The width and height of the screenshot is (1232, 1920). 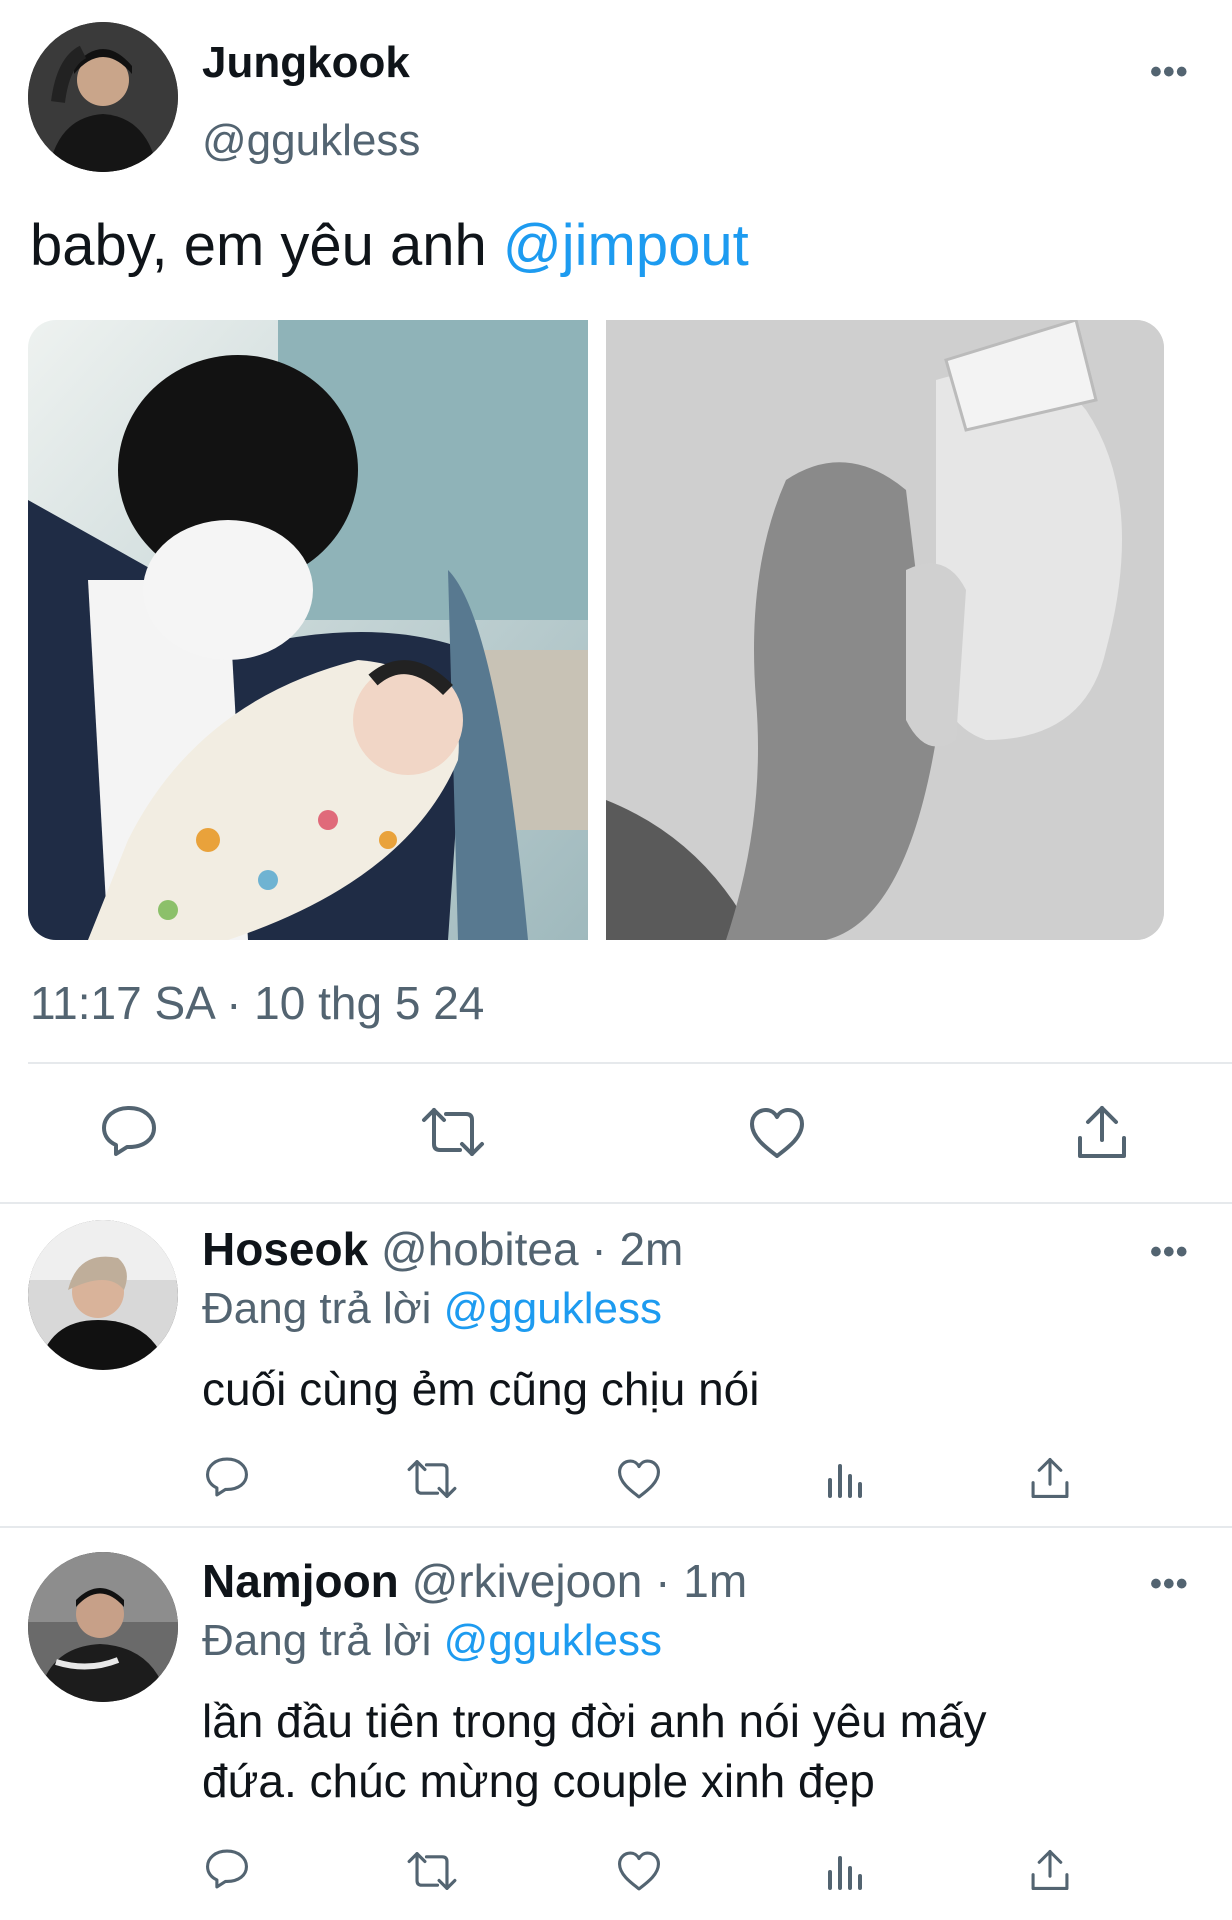 I want to click on photo-holding-hands-bw, so click(x=885, y=630).